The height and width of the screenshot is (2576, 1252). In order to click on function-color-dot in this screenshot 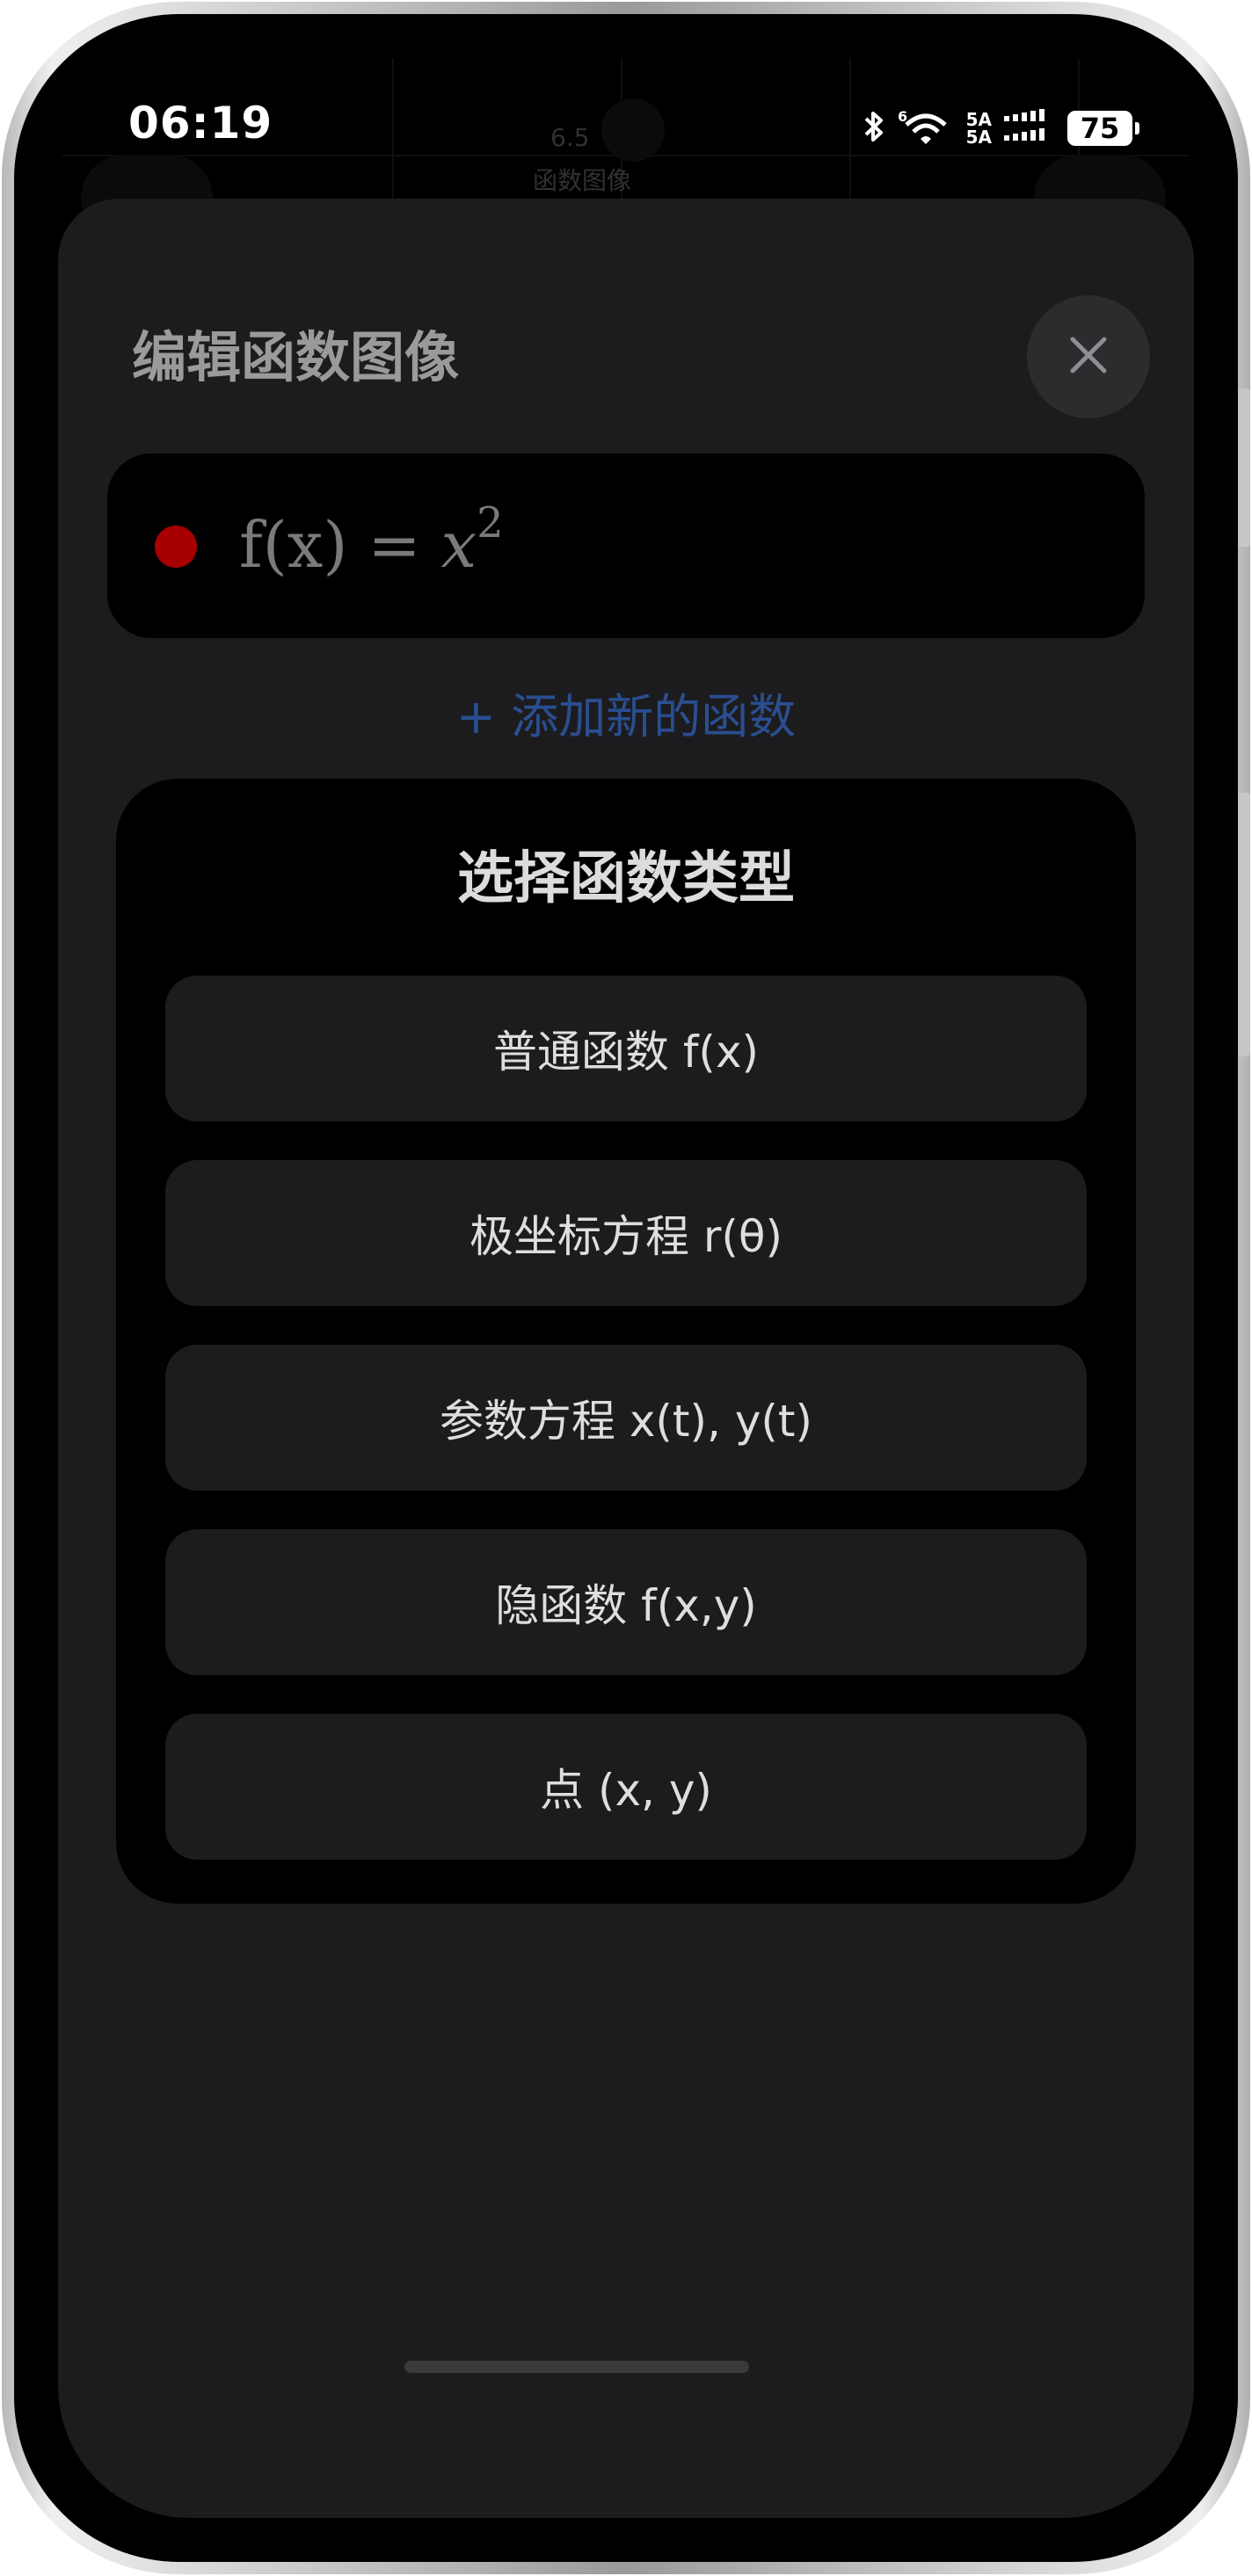, I will do `click(176, 547)`.